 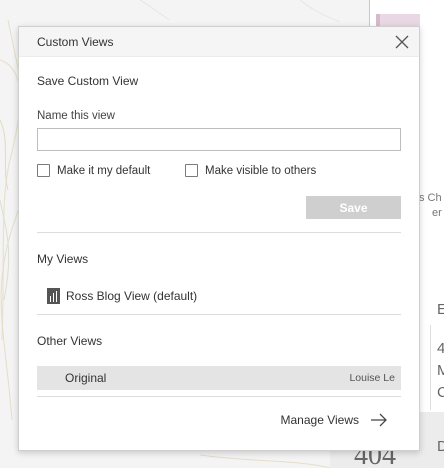 What do you see at coordinates (132, 296) in the screenshot?
I see `my-view-label: Ross Blog View (default)` at bounding box center [132, 296].